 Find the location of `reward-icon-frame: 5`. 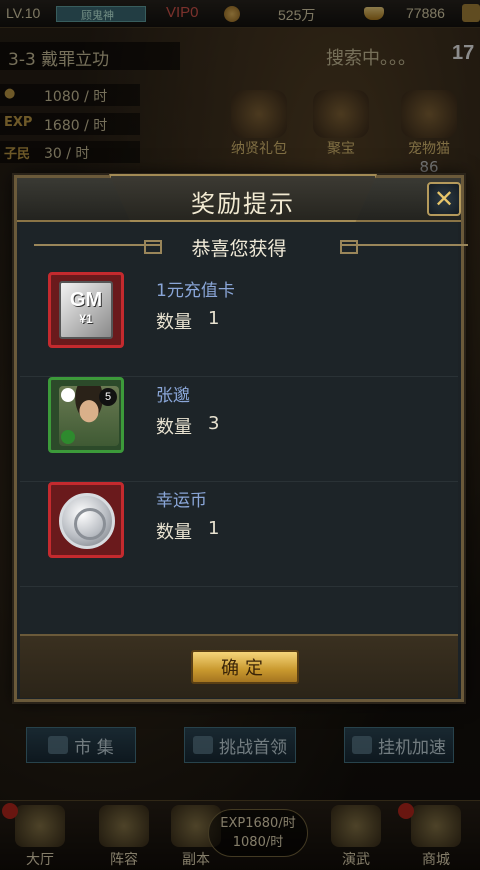

reward-icon-frame: 5 is located at coordinates (86, 415).